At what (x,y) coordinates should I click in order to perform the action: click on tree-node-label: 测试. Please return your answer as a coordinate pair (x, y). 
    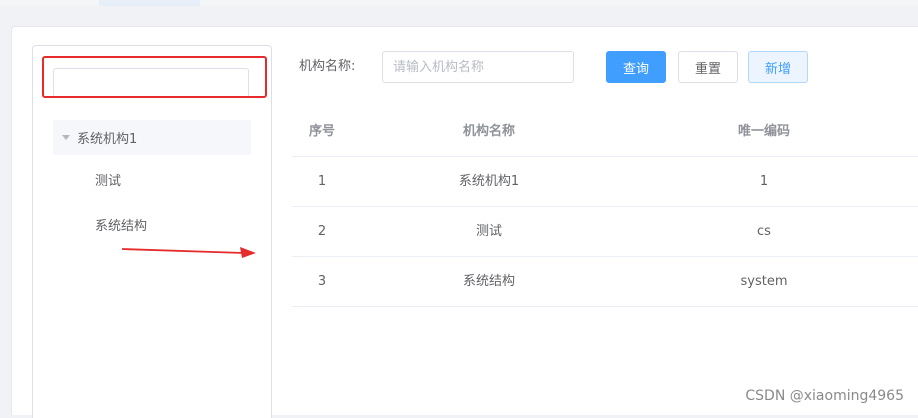
    Looking at the image, I should click on (108, 181).